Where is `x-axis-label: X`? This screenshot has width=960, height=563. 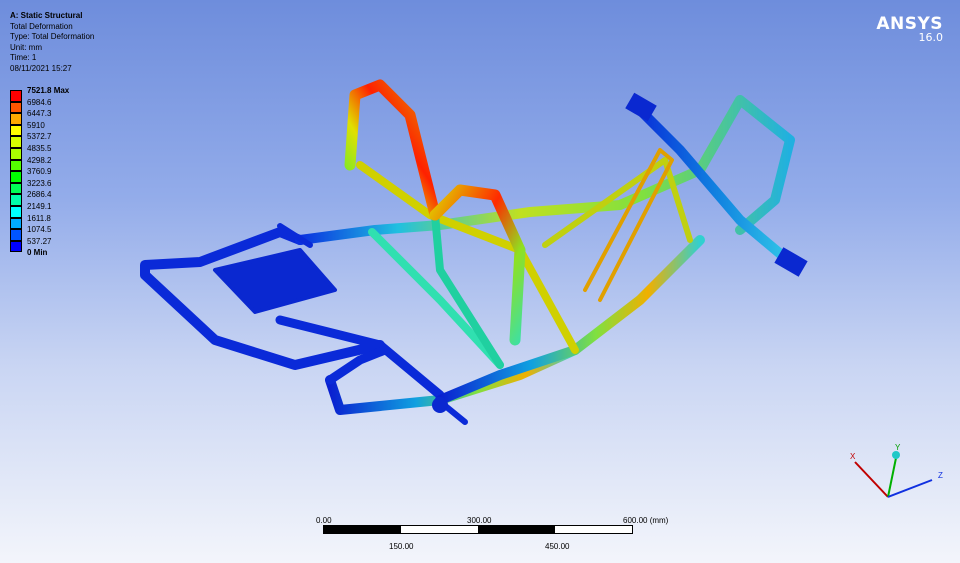 x-axis-label: X is located at coordinates (853, 456).